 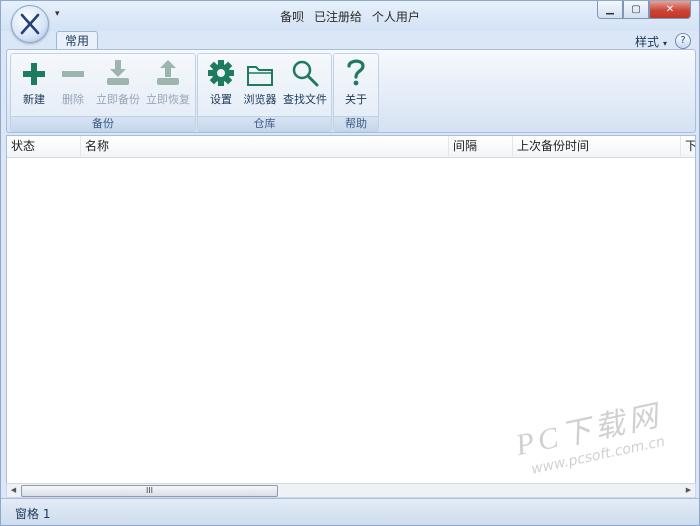 What do you see at coordinates (221, 99) in the screenshot?
I see `settings-label: 设置` at bounding box center [221, 99].